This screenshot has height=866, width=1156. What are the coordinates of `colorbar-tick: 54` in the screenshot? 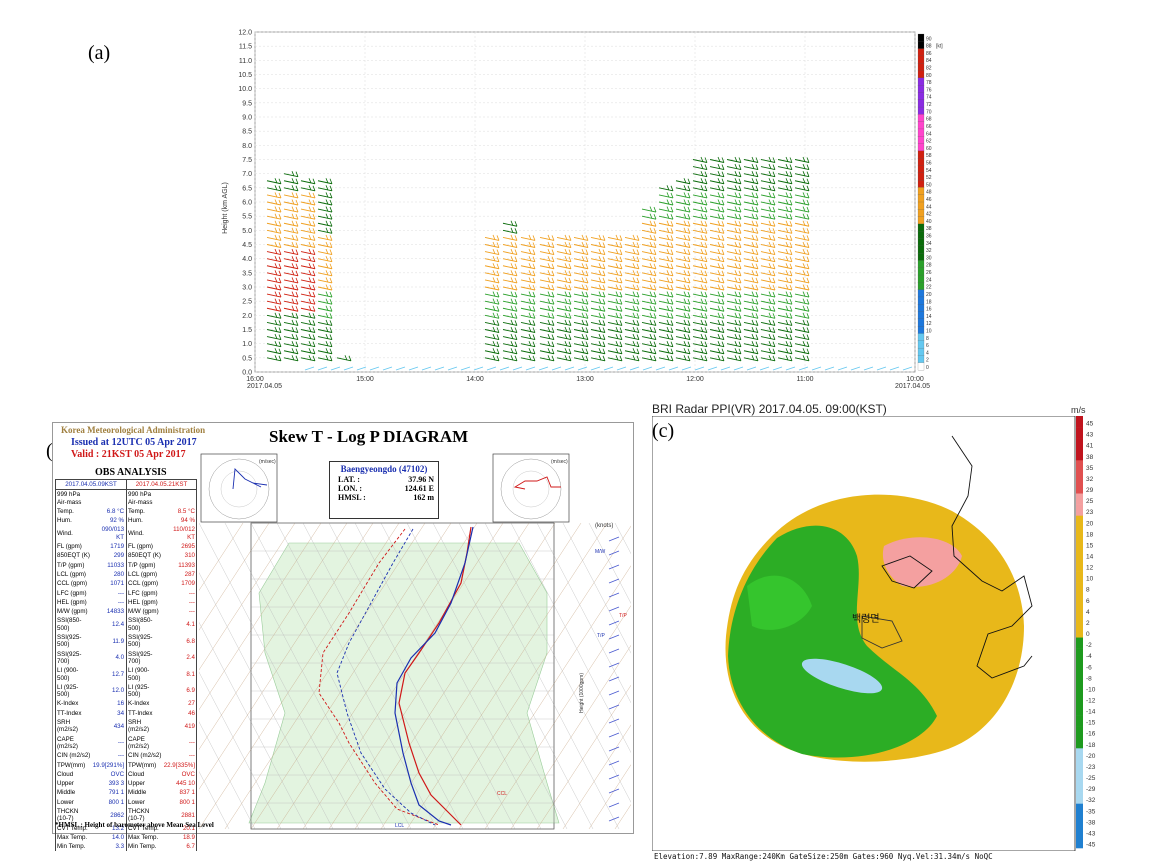 It's located at (929, 171).